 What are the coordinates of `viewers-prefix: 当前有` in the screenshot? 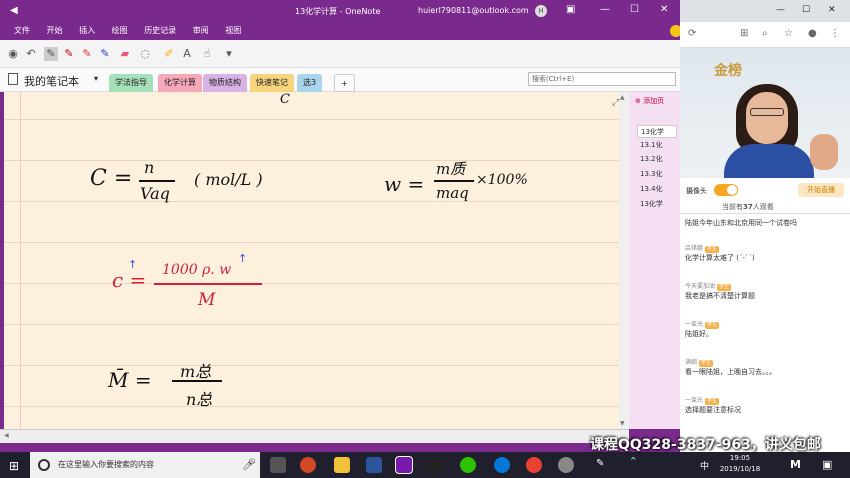 It's located at (732, 207).